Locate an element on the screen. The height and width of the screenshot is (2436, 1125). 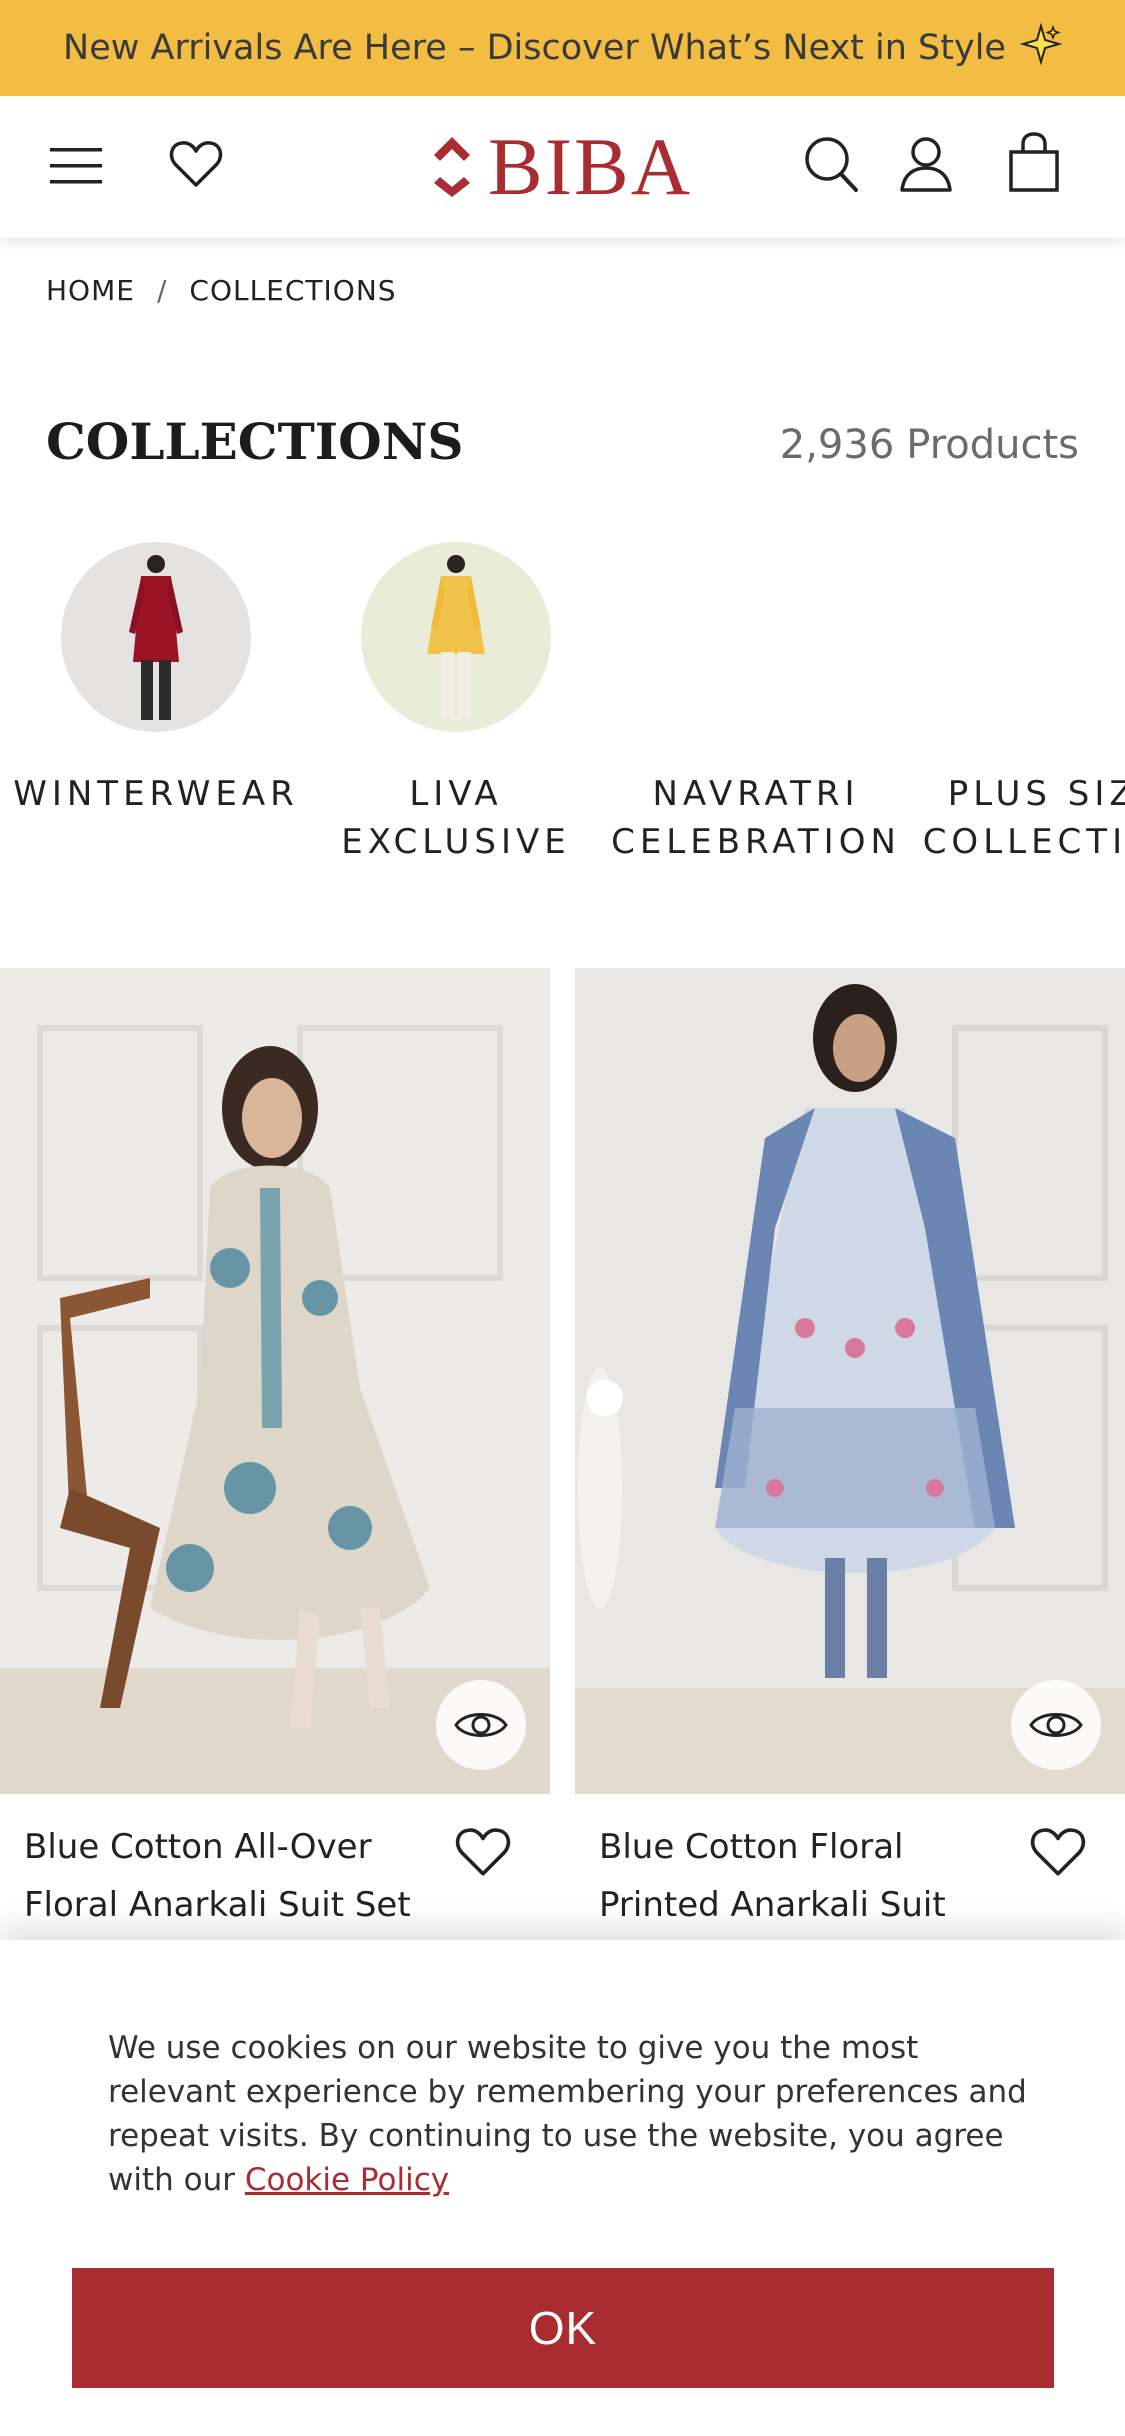
category-label: PLUS SIZE COLLECTION is located at coordinates (1023, 818).